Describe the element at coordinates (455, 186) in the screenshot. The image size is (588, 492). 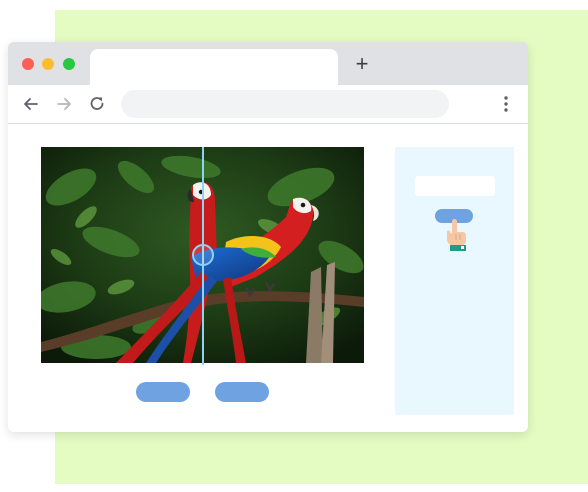
I see `side-panel-input` at that location.